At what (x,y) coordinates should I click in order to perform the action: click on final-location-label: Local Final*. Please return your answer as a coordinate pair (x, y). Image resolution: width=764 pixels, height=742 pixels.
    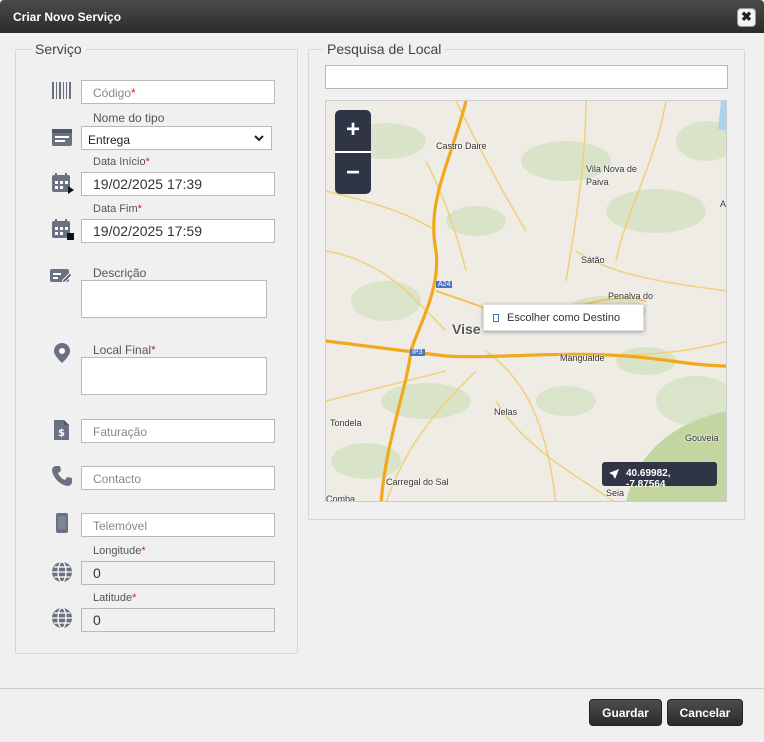
    Looking at the image, I should click on (124, 350).